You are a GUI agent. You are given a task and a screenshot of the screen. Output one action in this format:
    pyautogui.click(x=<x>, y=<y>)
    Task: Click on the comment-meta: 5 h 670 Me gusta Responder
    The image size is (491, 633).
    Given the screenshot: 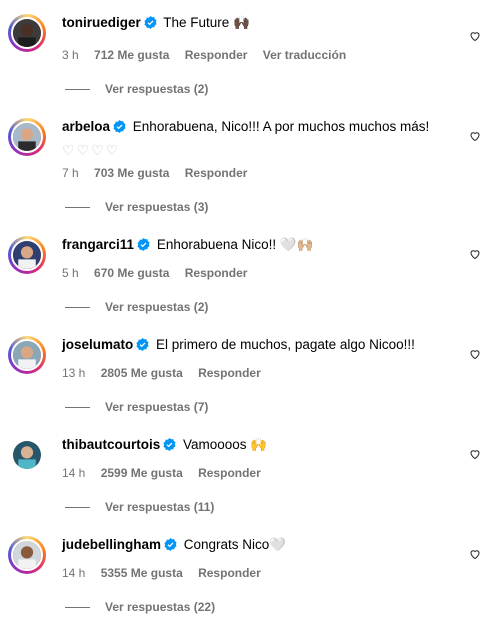 What is the action you would take?
    pyautogui.click(x=160, y=273)
    